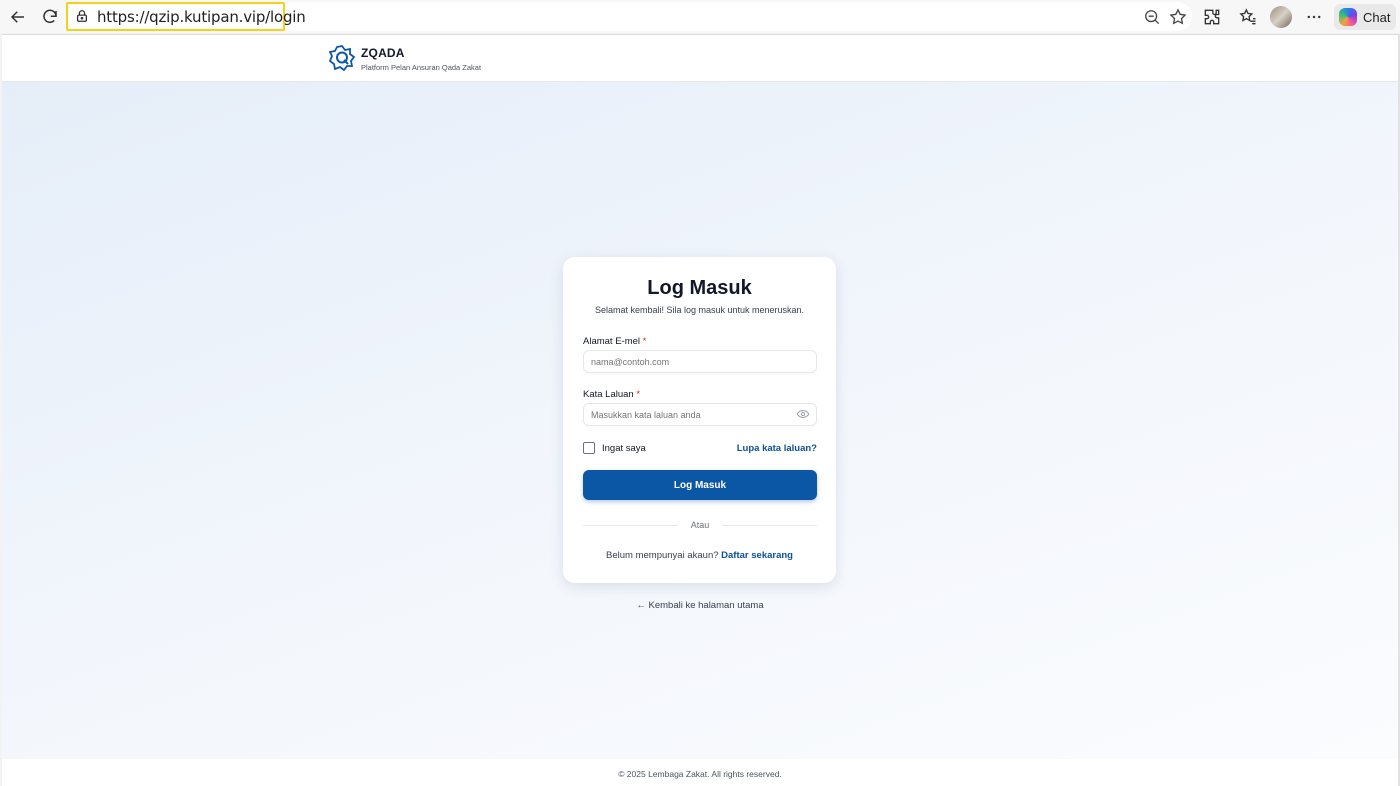 Image resolution: width=1400 pixels, height=786 pixels. What do you see at coordinates (608, 394) in the screenshot?
I see `password-label-text: Kata Laluan` at bounding box center [608, 394].